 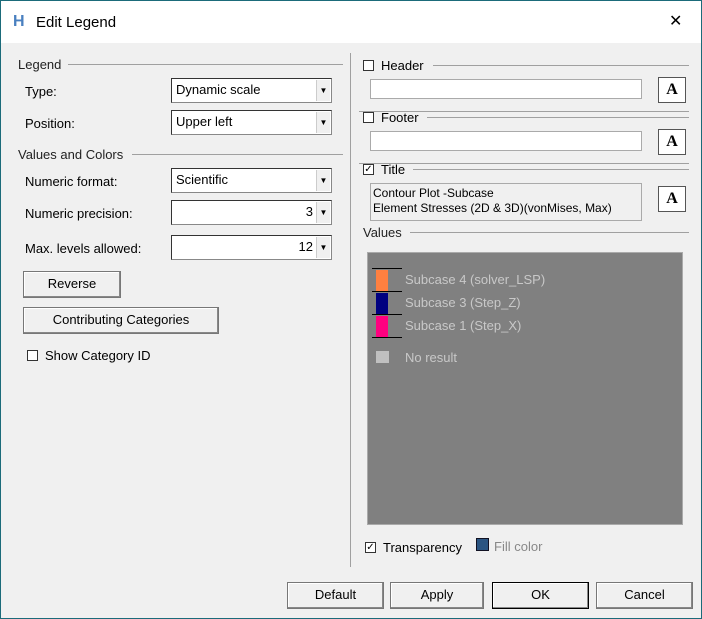 I want to click on cancel-button: Cancel, so click(x=644, y=595).